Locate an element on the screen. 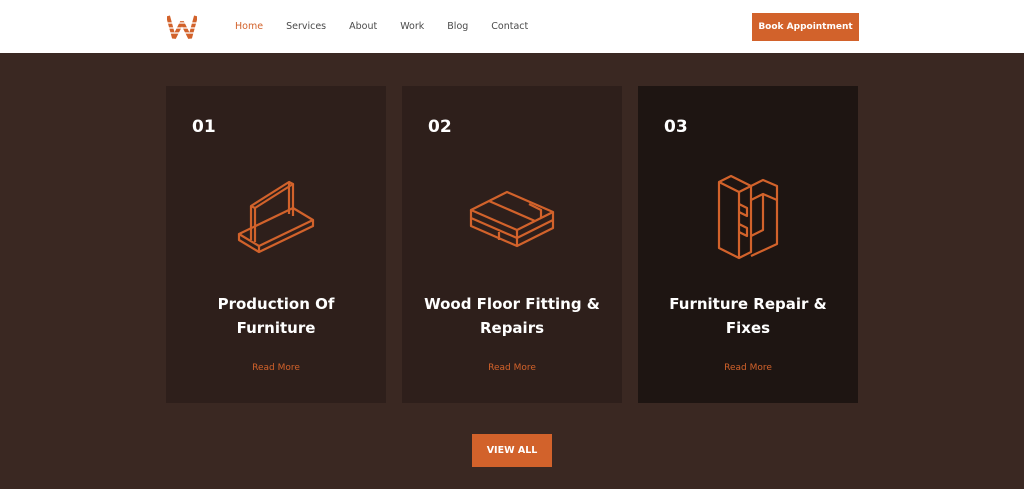 Image resolution: width=1024 pixels, height=489 pixels. wood-floor-planks-icon is located at coordinates (512, 219).